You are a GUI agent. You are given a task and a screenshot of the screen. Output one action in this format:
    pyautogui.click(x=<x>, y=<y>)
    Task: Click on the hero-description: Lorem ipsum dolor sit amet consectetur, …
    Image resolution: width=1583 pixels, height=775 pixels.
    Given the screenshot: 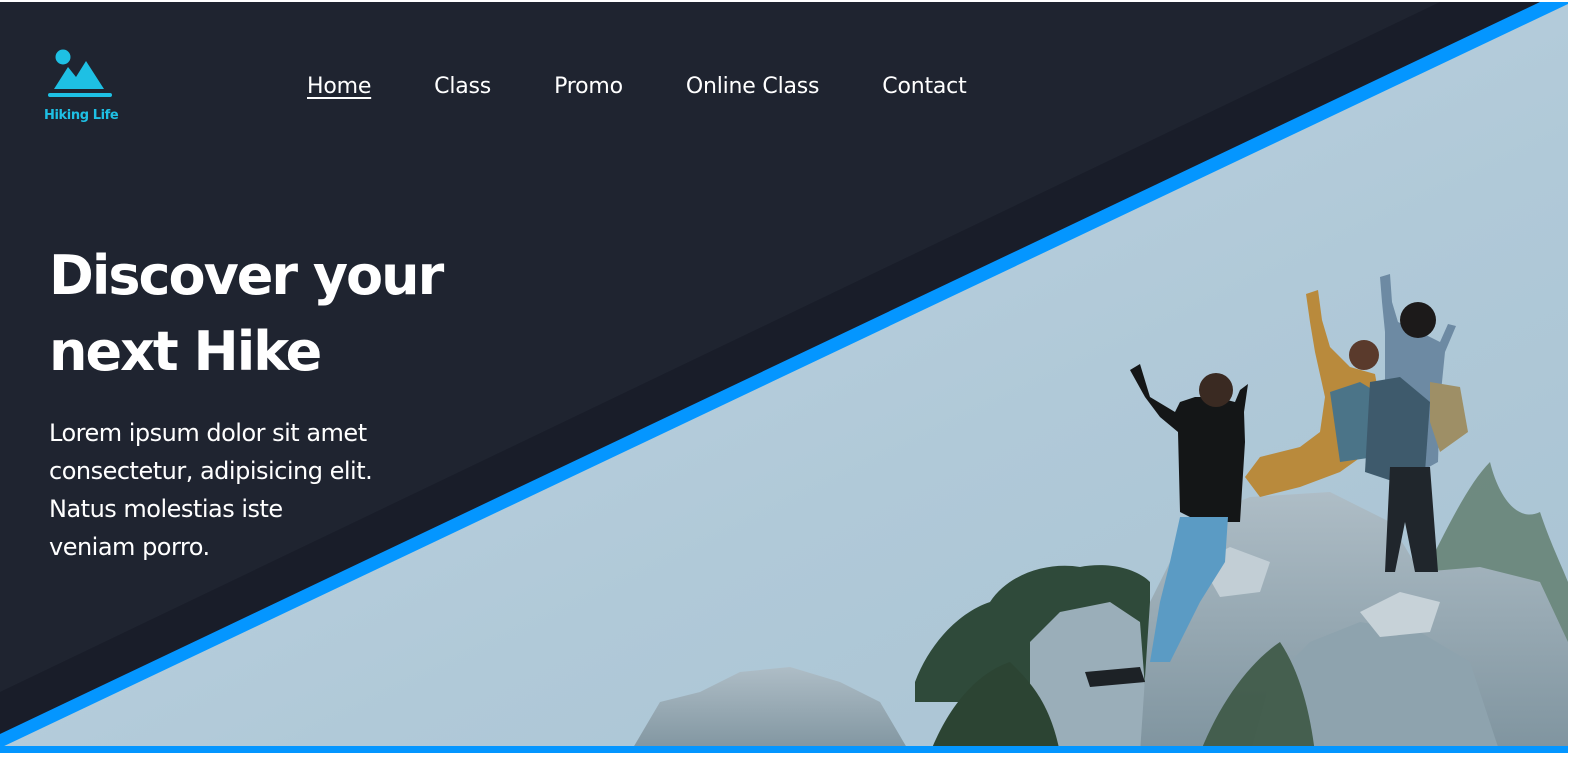 What is the action you would take?
    pyautogui.click(x=234, y=490)
    